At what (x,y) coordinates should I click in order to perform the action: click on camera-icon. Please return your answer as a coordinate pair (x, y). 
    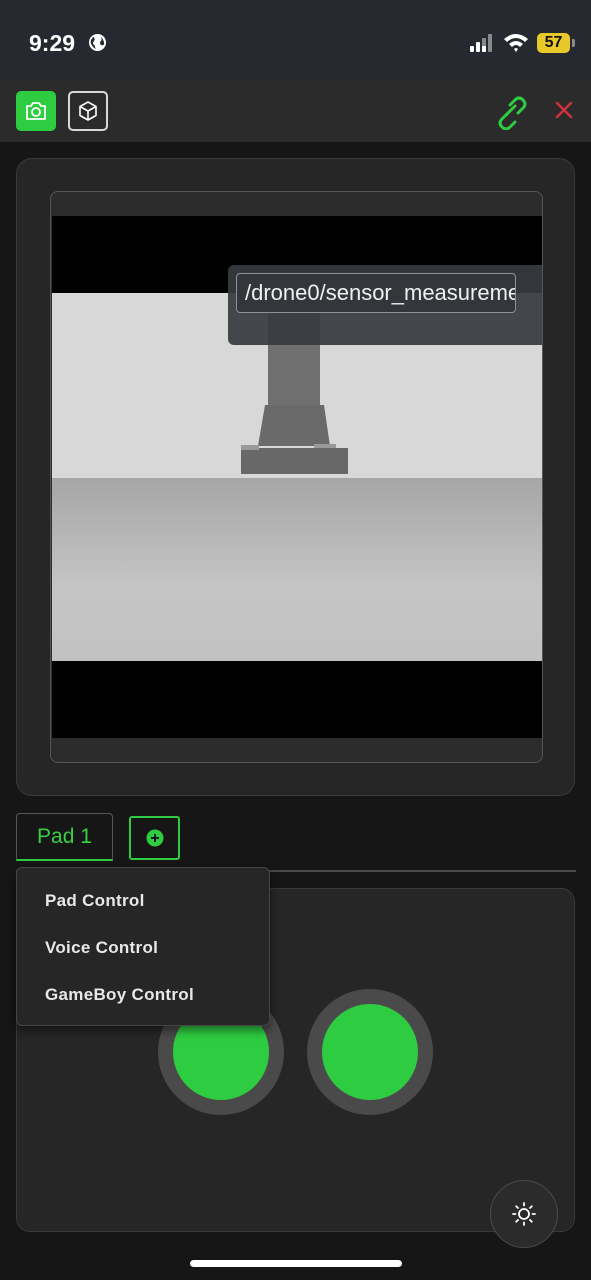
    Looking at the image, I should click on (36, 111).